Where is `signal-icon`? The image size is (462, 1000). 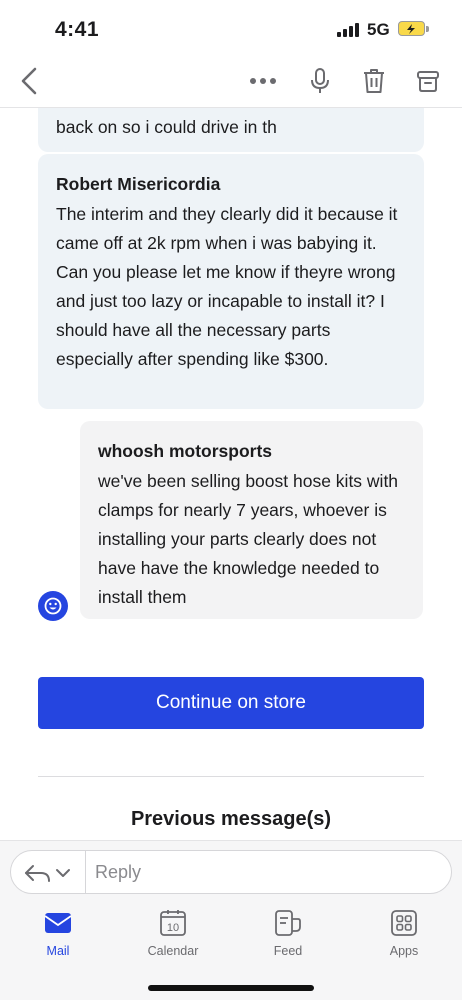
signal-icon is located at coordinates (348, 30).